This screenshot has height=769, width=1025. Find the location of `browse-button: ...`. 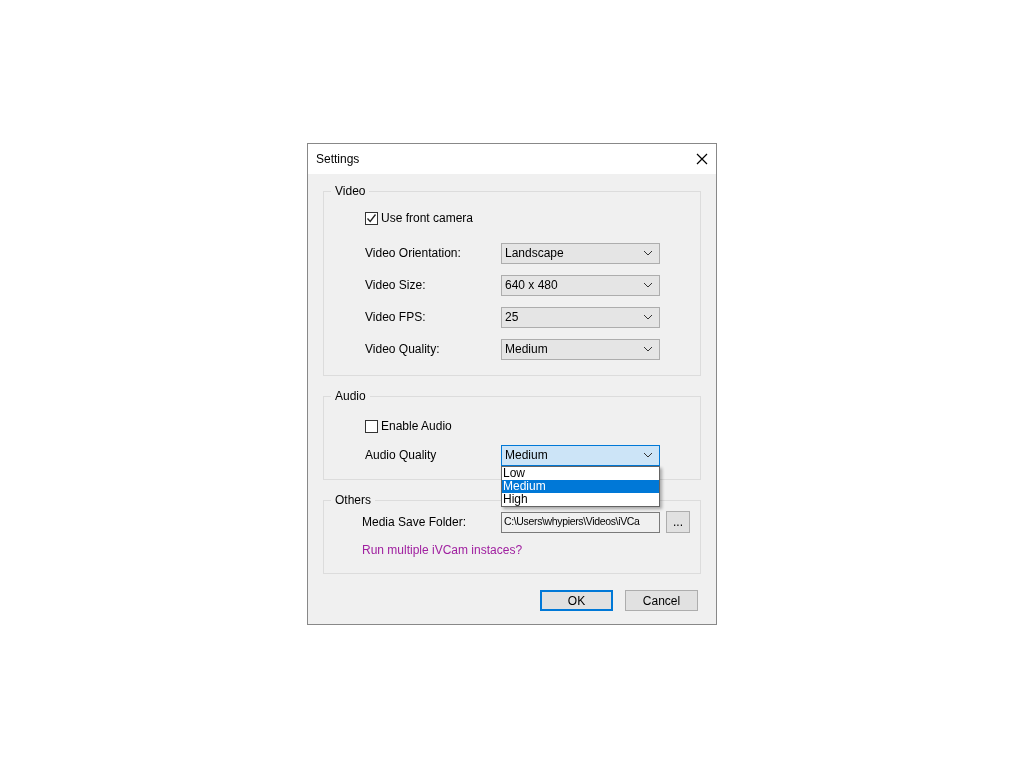

browse-button: ... is located at coordinates (678, 522).